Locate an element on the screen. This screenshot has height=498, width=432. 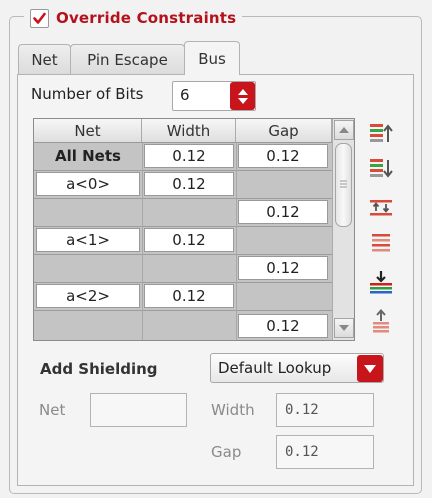
tab-pin-escape: Pin Escape is located at coordinates (127, 59).